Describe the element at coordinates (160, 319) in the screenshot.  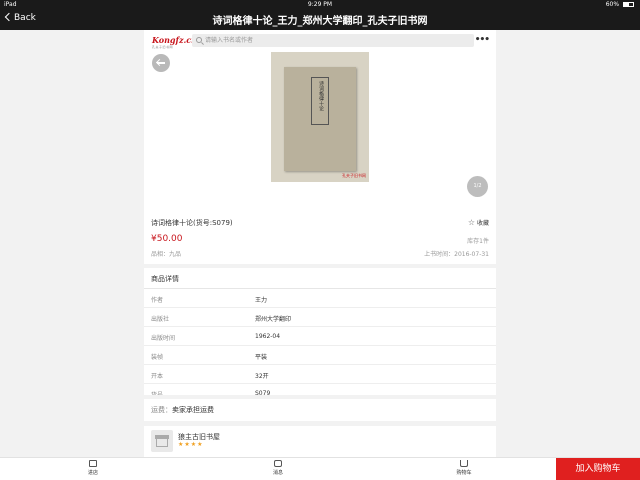
I see `detail-key: 出版社` at that location.